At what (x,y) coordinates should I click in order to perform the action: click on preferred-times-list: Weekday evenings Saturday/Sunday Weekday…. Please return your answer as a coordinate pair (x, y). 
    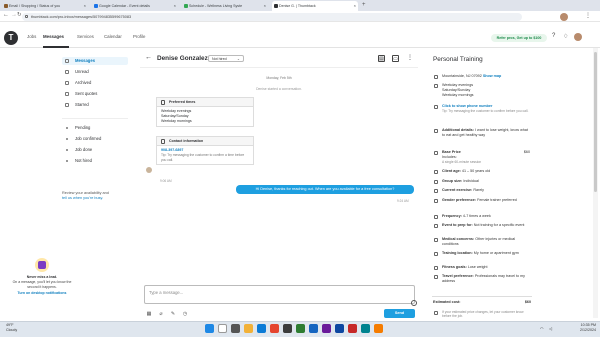
    Looking at the image, I should click on (458, 90).